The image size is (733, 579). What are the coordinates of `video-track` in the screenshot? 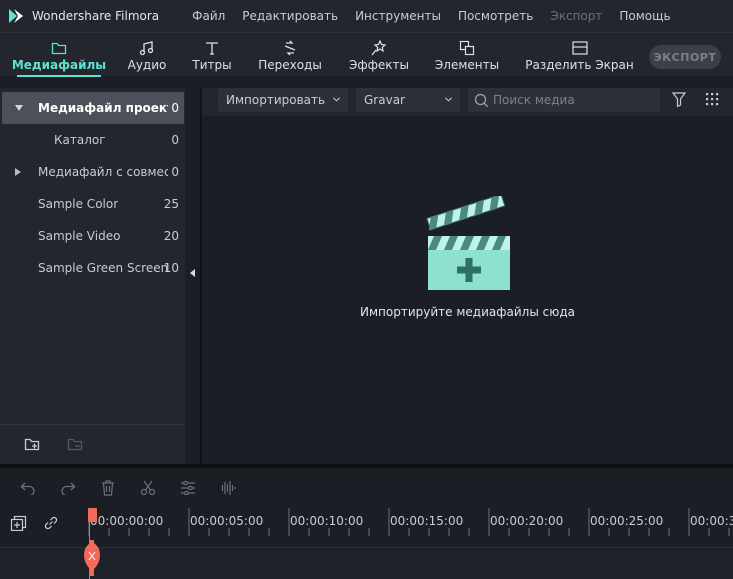 It's located at (366, 563).